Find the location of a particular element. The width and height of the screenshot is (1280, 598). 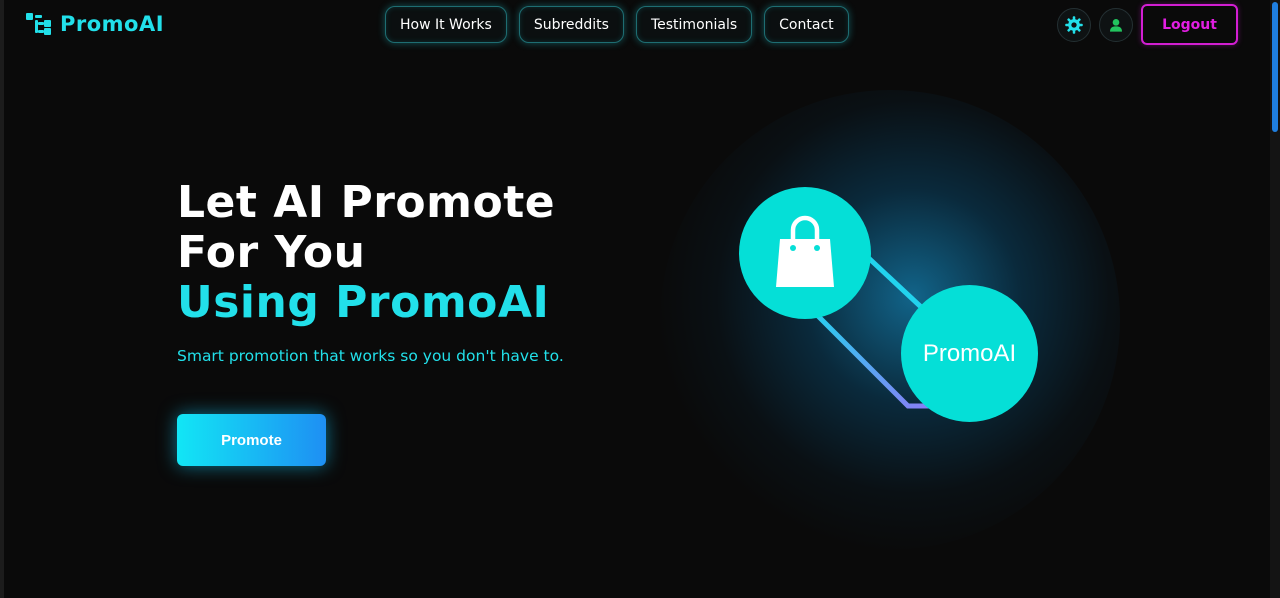

hero-title-line-2: For You is located at coordinates (271, 252).